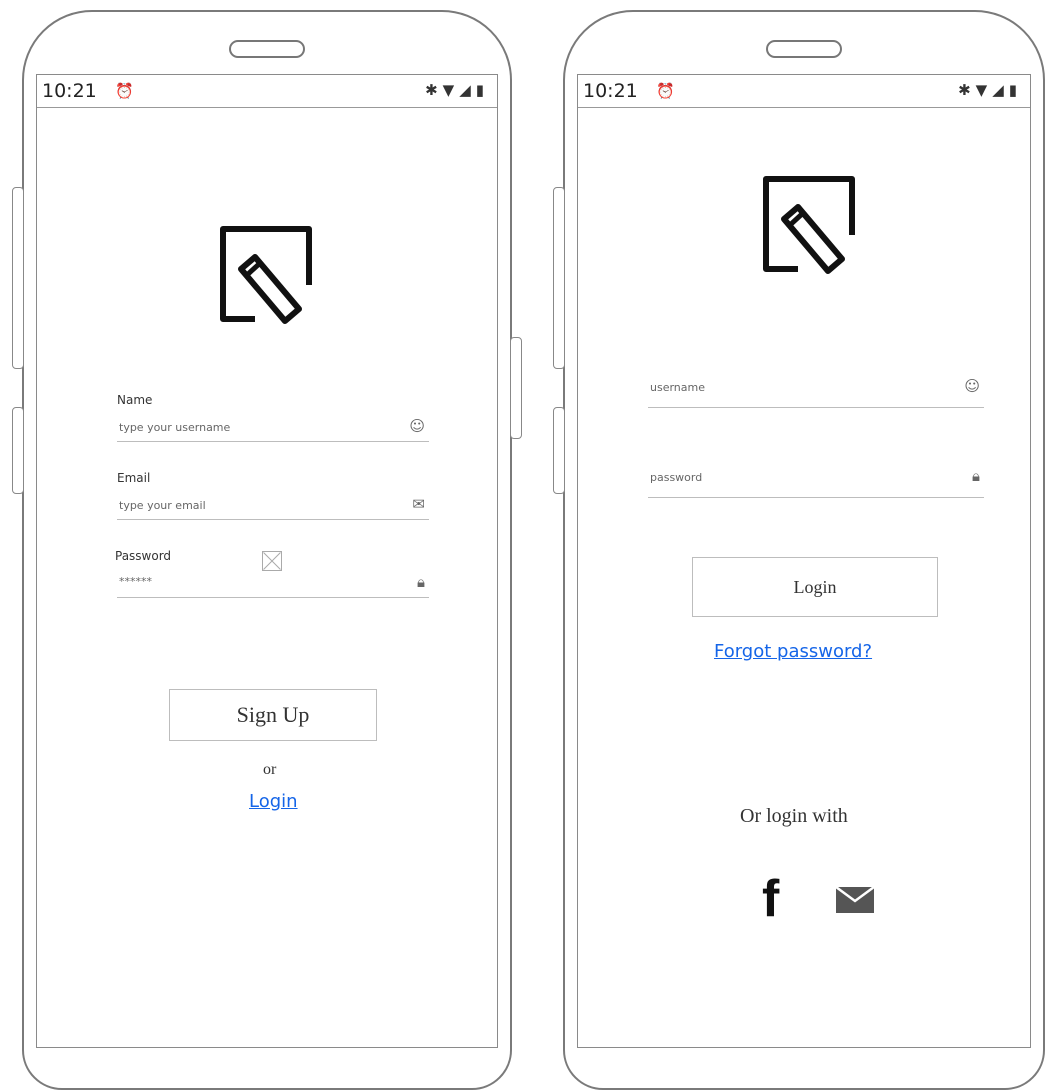 The width and height of the screenshot is (1062, 1090). Describe the element at coordinates (855, 900) in the screenshot. I see `email-icon` at that location.